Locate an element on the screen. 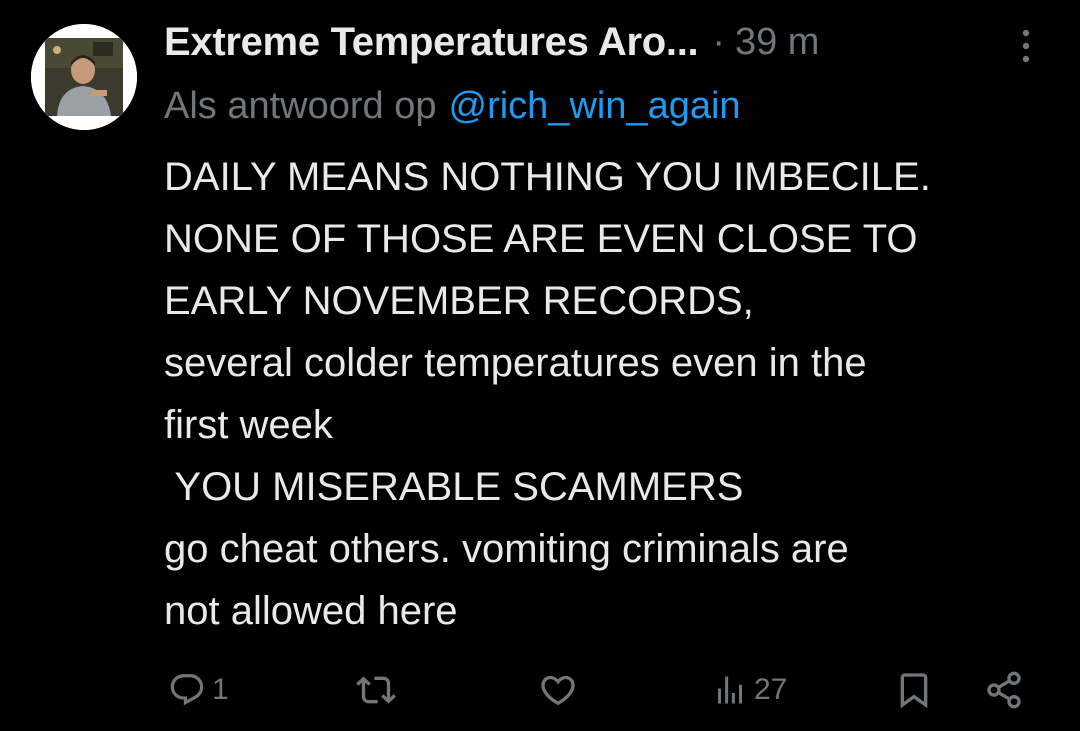  avatar-photo is located at coordinates (84, 77).